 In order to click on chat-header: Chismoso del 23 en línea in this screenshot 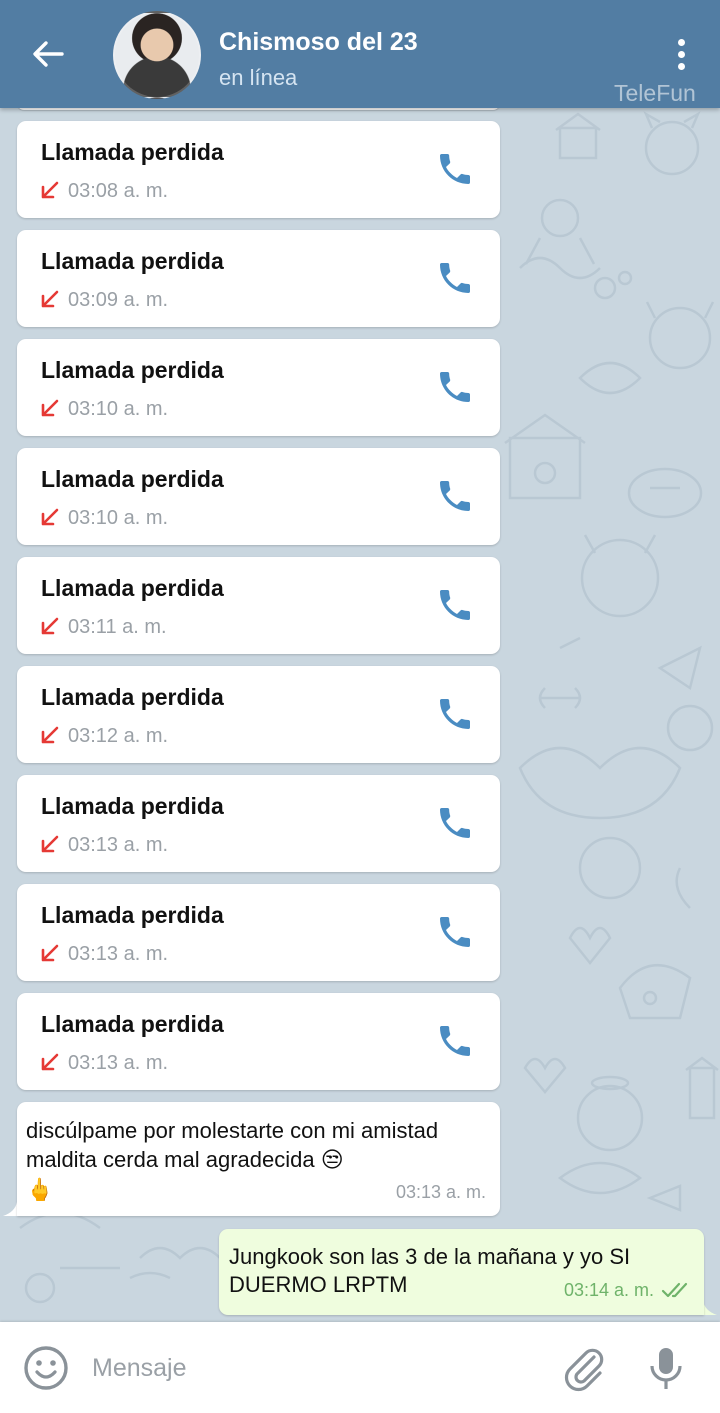, I will do `click(360, 54)`.